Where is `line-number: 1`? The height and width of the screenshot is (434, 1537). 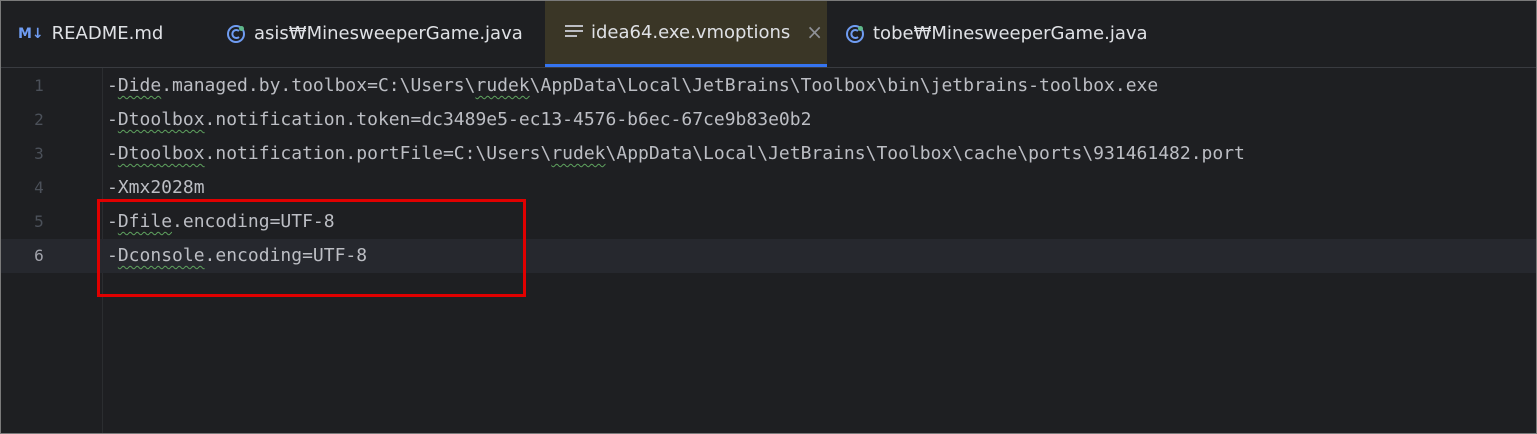 line-number: 1 is located at coordinates (39, 85).